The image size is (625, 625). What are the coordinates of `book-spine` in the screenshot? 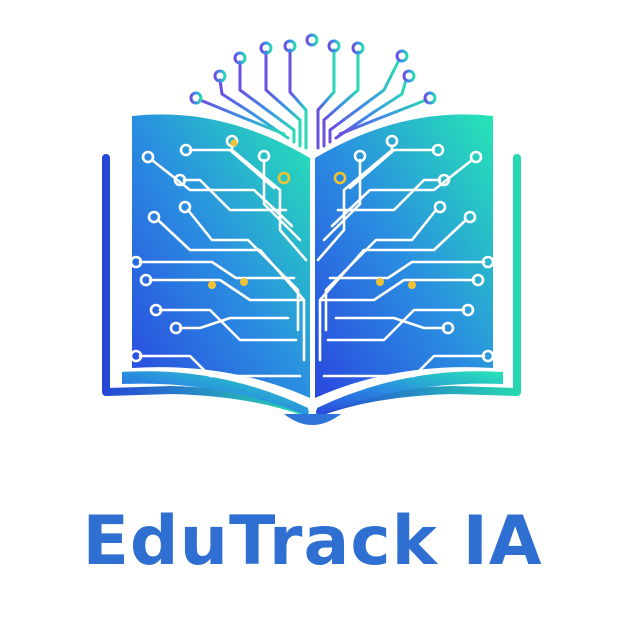 It's located at (312, 419).